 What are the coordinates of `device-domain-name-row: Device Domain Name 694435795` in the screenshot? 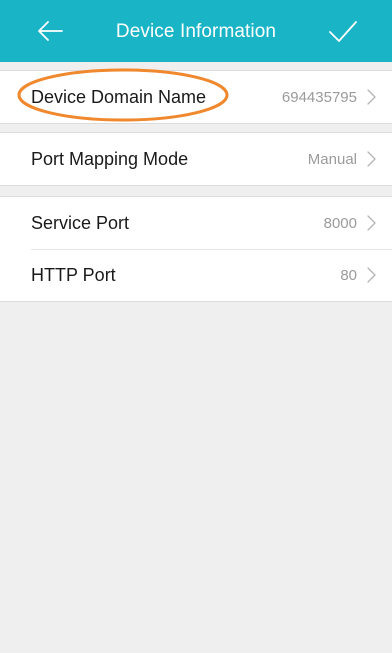 It's located at (196, 97).